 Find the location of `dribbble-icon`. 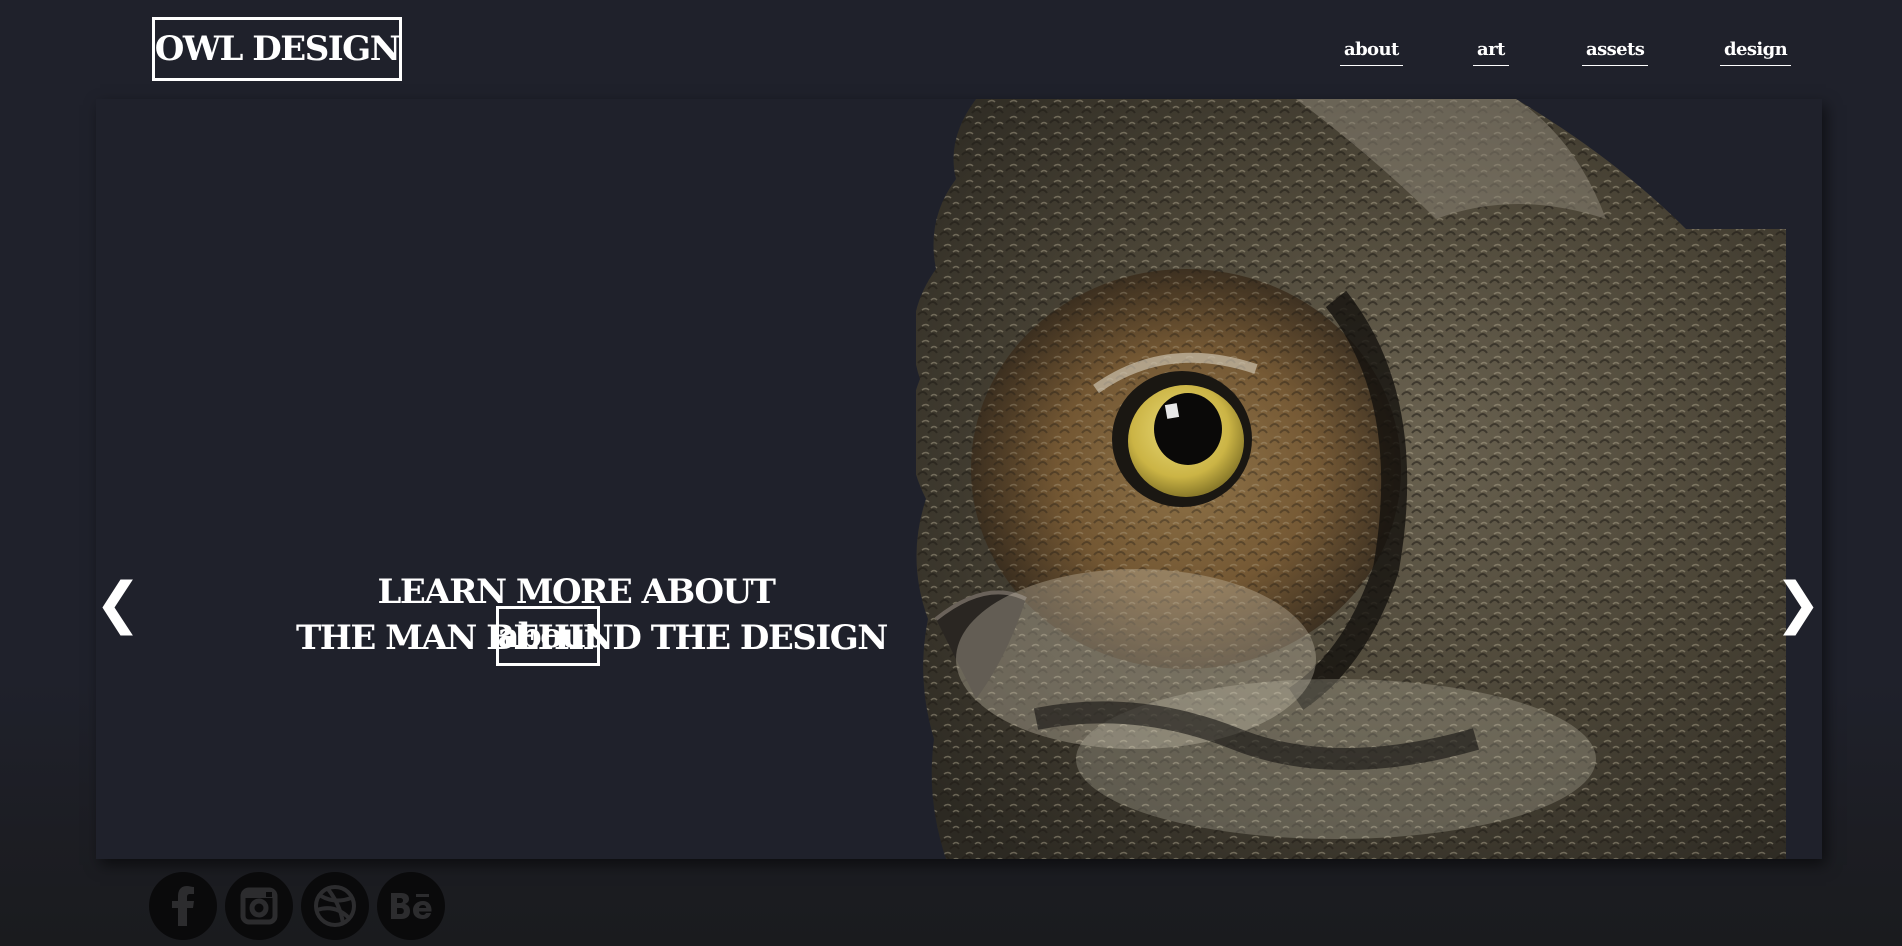

dribbble-icon is located at coordinates (335, 906).